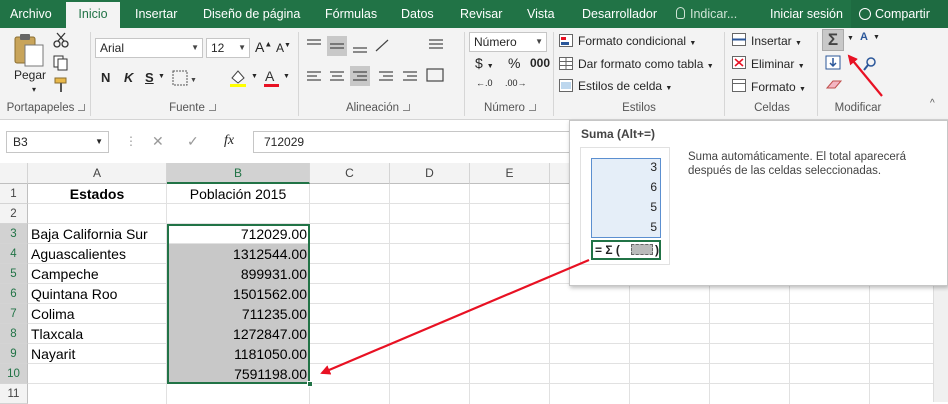  Describe the element at coordinates (272, 78) in the screenshot. I see `font-color-icon: A` at that location.